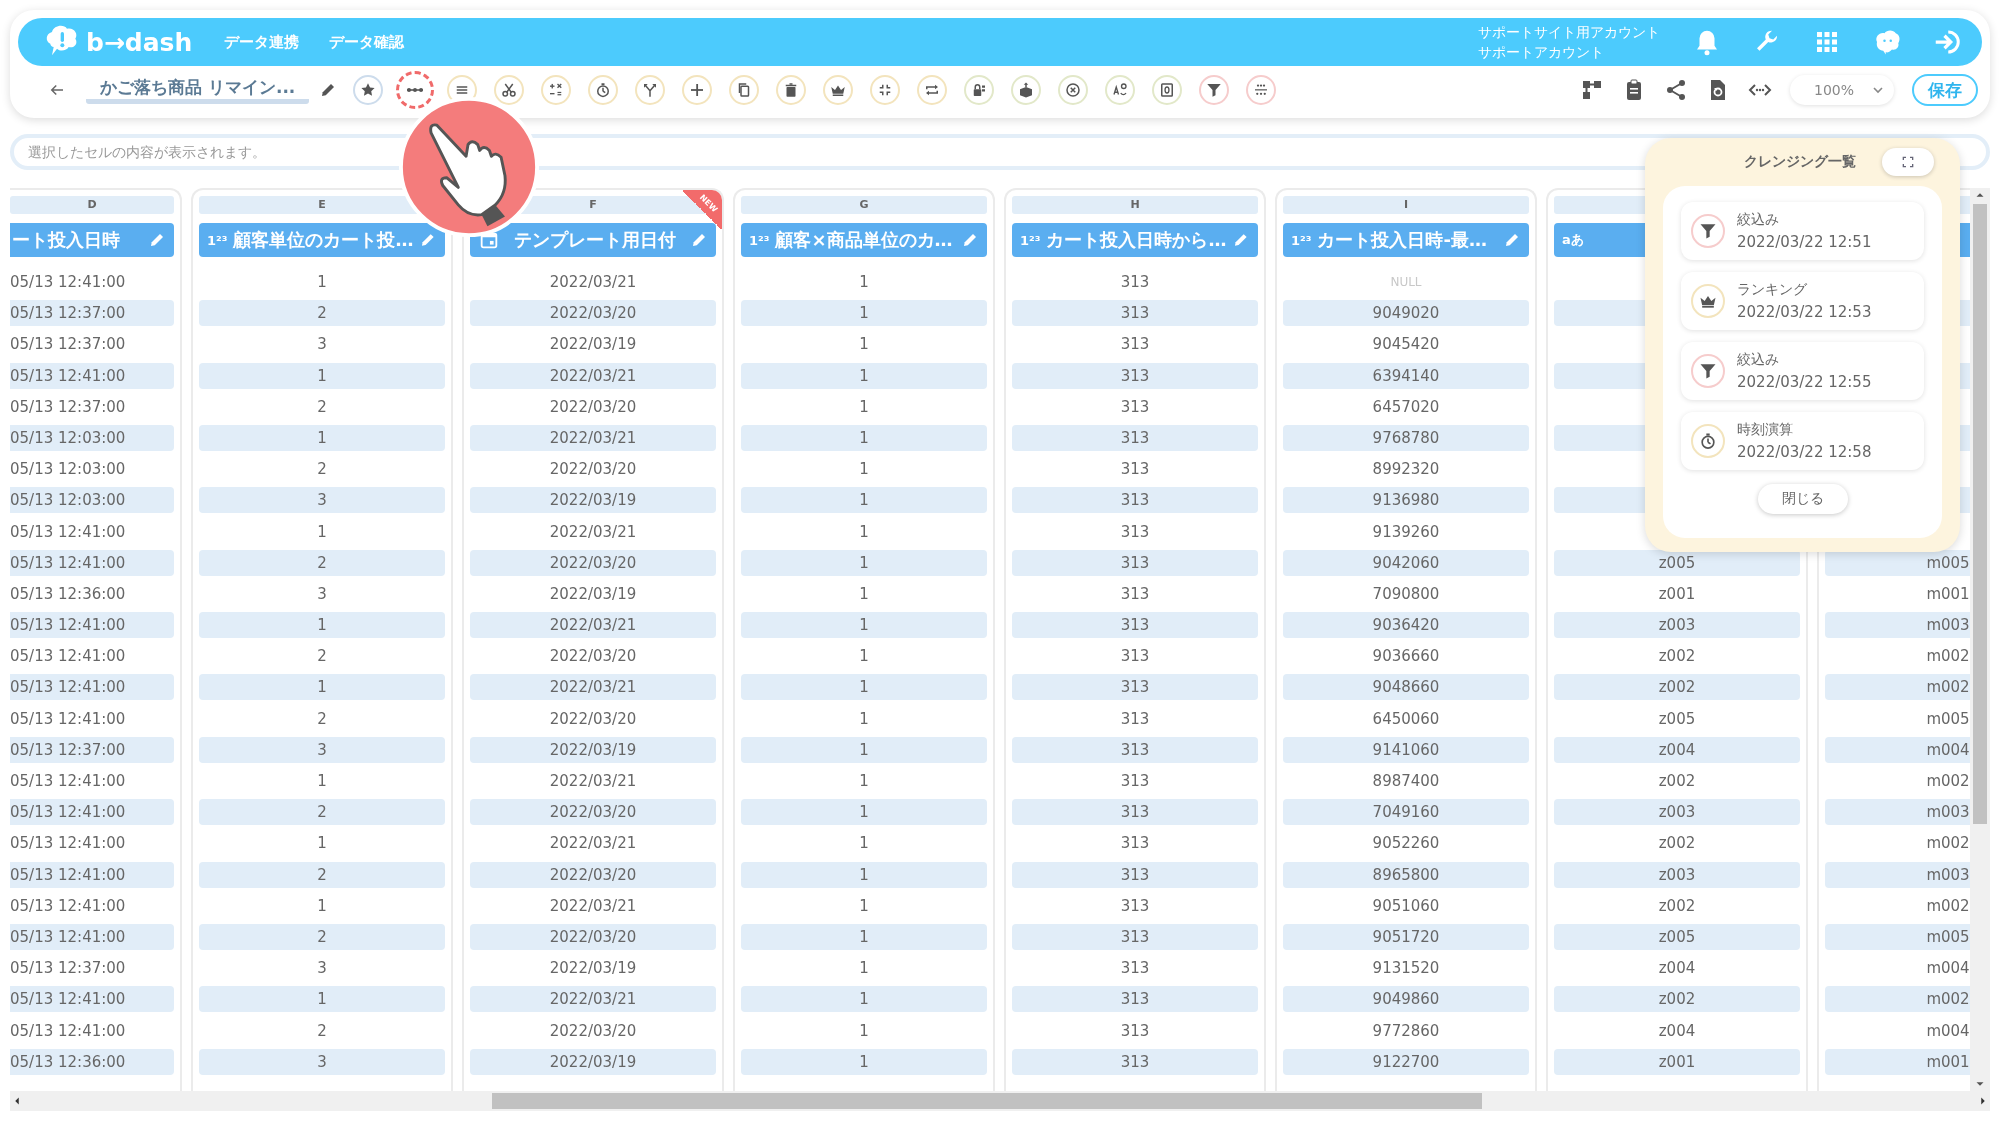 This screenshot has width=2000, height=1125. Describe the element at coordinates (1897, 1030) in the screenshot. I see `table-cell: m004` at that location.